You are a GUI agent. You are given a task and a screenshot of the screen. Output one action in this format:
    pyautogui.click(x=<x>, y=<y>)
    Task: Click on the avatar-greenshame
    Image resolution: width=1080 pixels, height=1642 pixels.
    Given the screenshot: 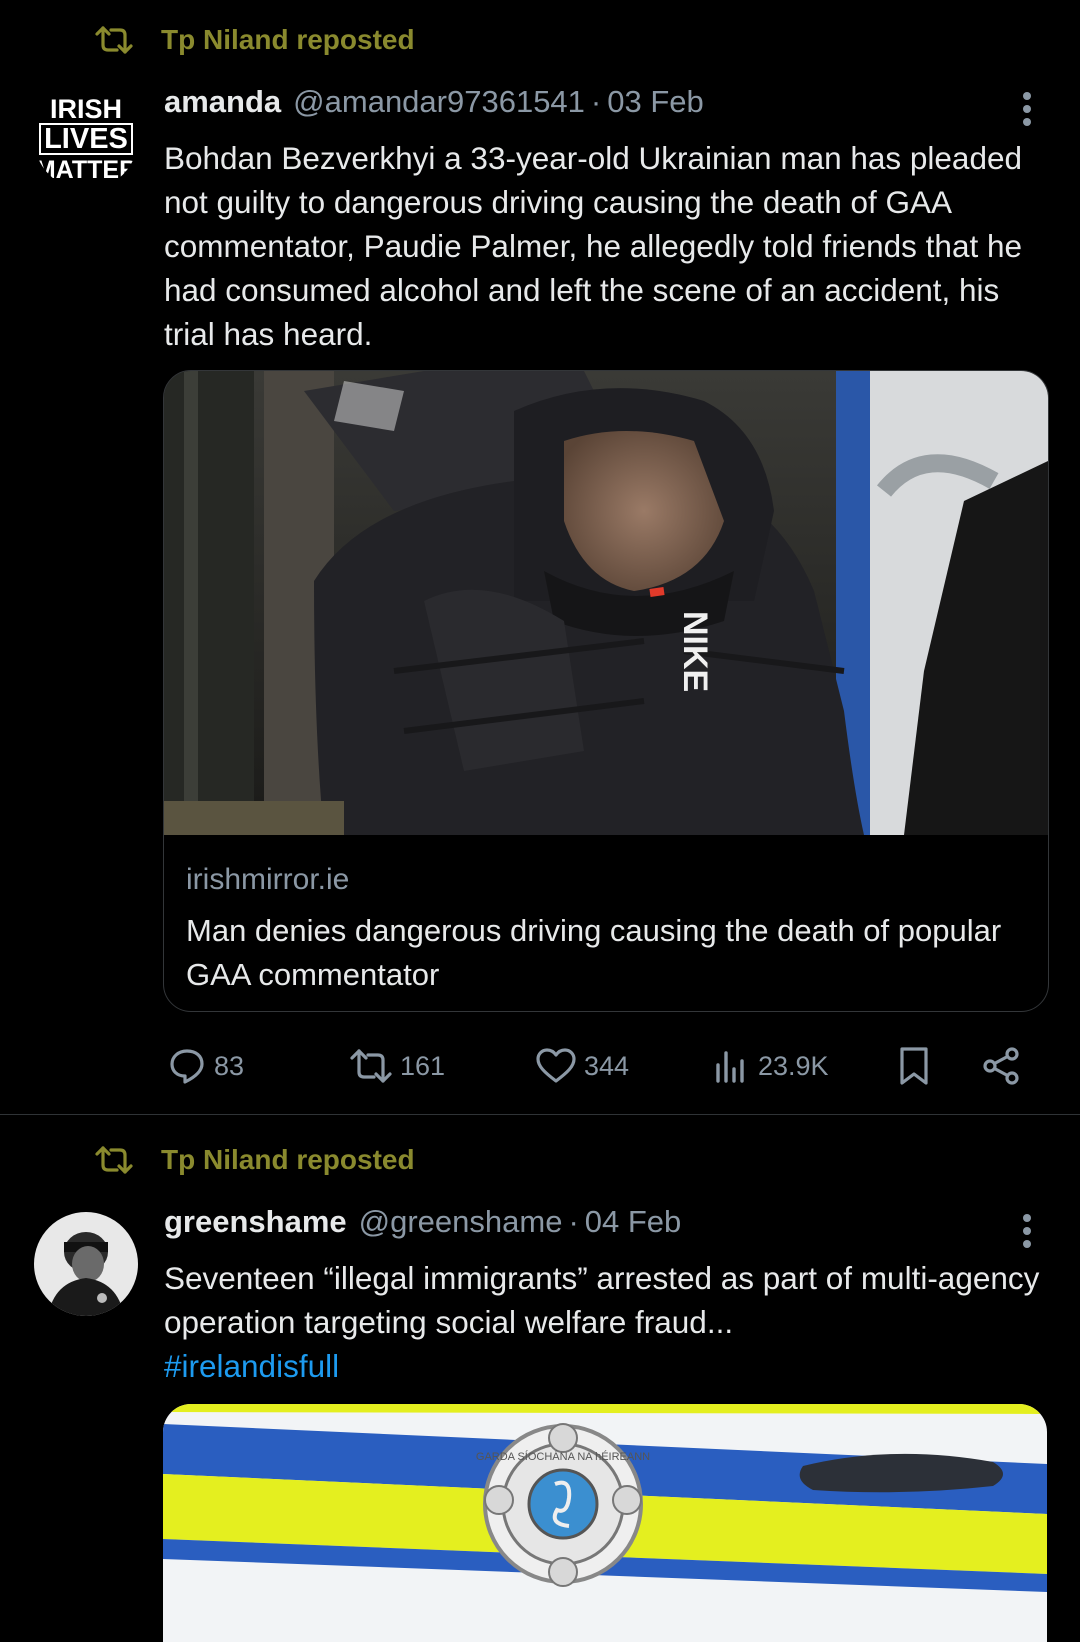 What is the action you would take?
    pyautogui.click(x=86, y=1264)
    